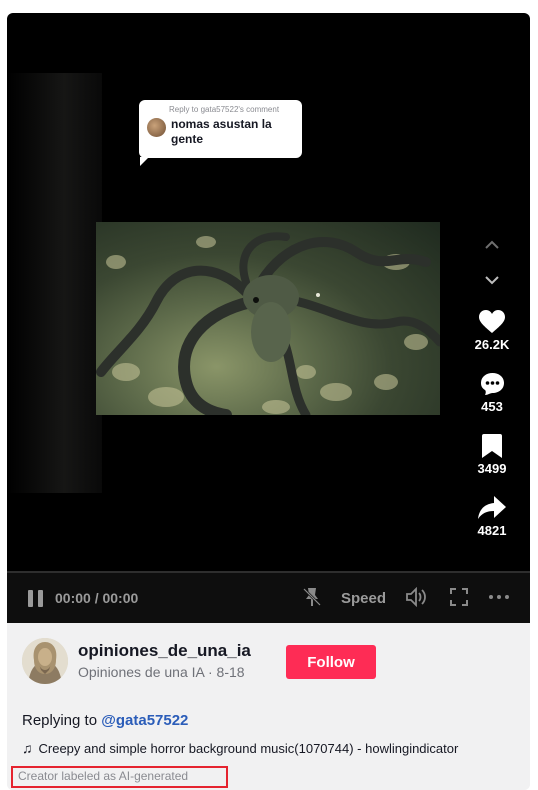 This screenshot has width=538, height=790. I want to click on progress-bar, so click(268, 572).